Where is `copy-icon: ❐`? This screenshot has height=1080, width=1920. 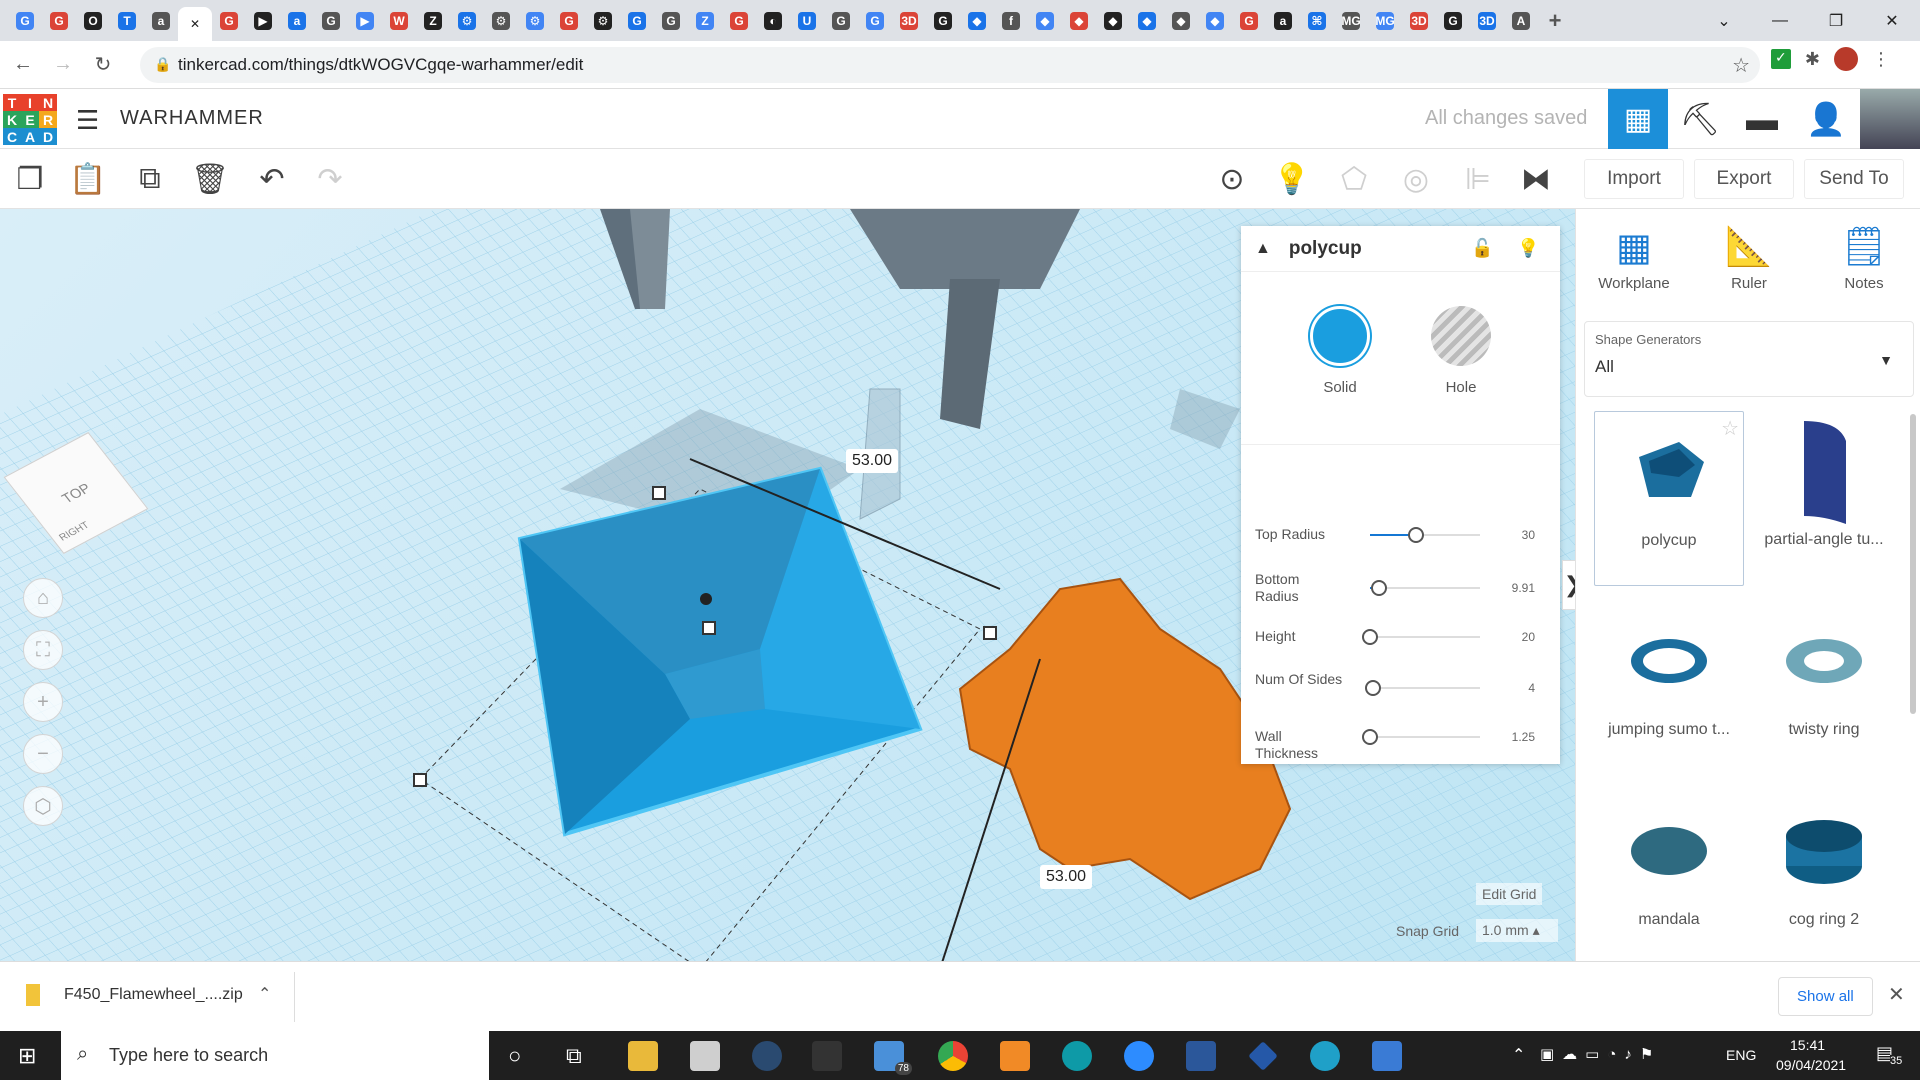 copy-icon: ❐ is located at coordinates (30, 179).